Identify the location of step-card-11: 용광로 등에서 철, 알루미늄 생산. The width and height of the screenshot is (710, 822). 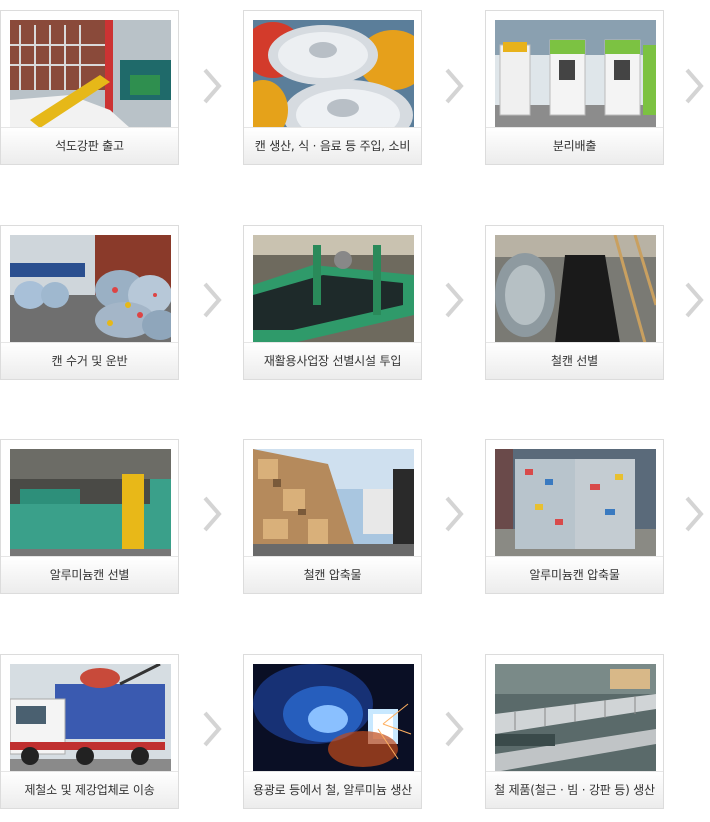
(332, 731).